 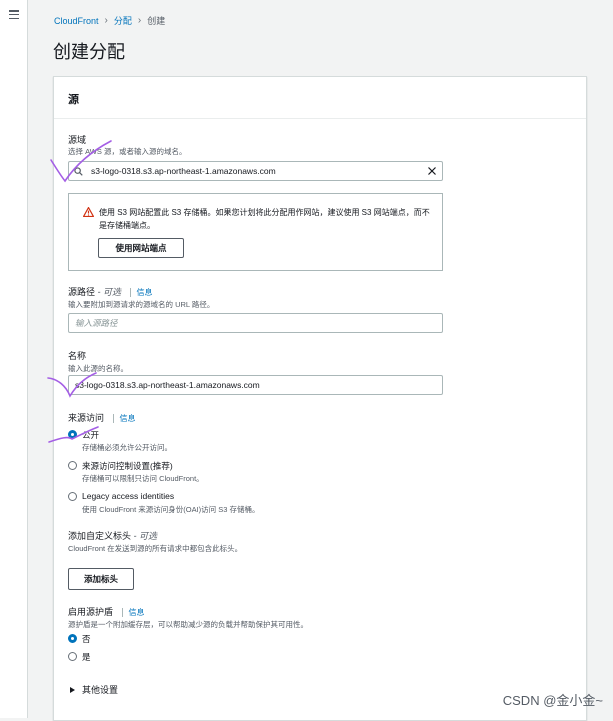 What do you see at coordinates (14, 15) in the screenshot?
I see `hamburger-icon` at bounding box center [14, 15].